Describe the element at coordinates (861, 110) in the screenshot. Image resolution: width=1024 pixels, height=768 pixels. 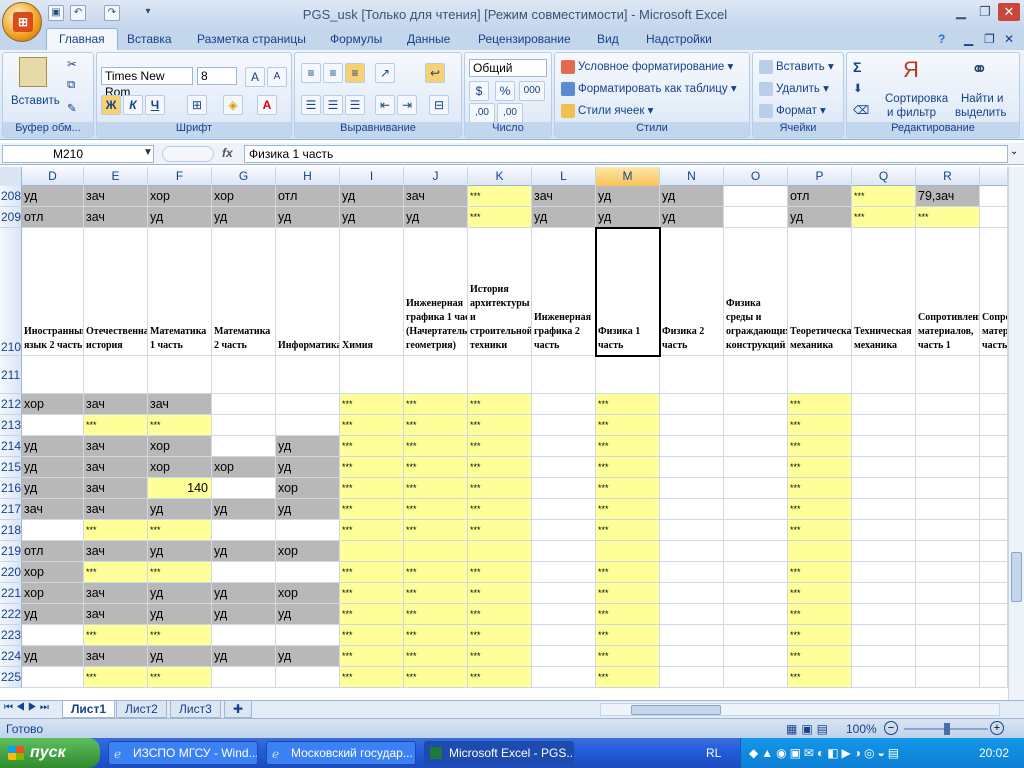
I see `clear-icon: ⌫` at that location.